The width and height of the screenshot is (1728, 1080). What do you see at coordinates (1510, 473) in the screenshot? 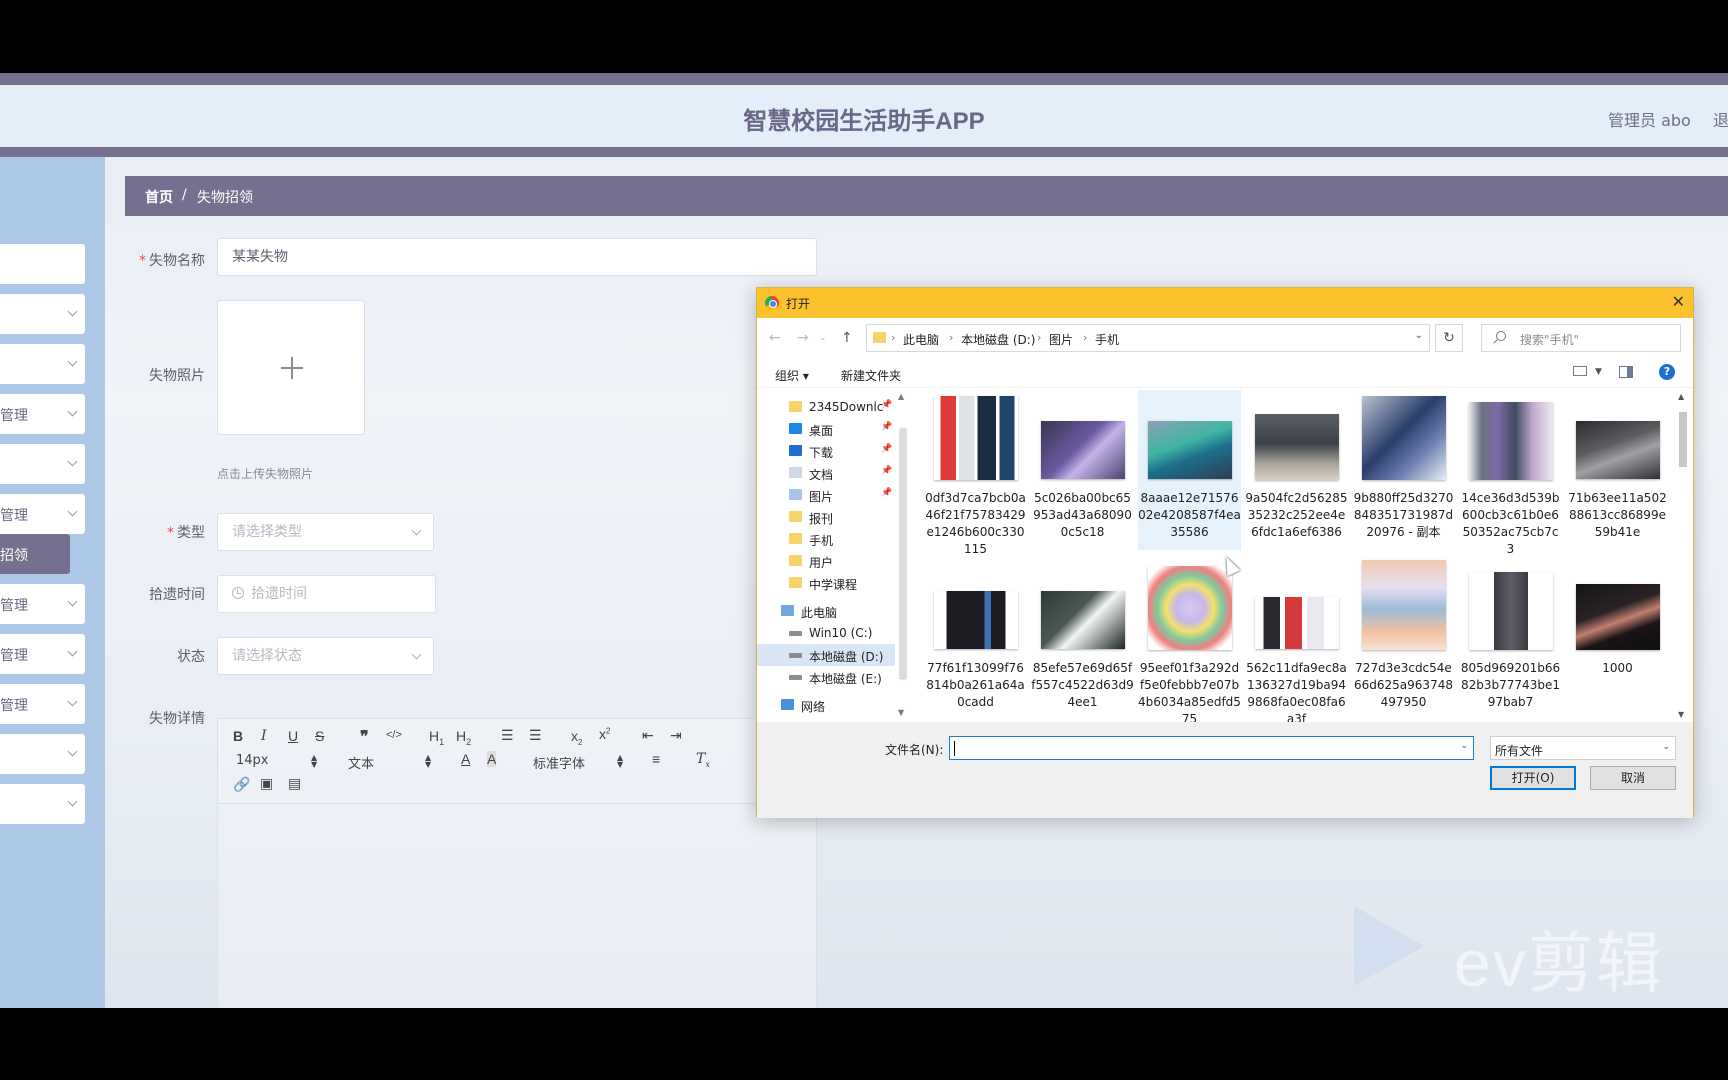
I see `file-item: 14ce36d3d539b600cb3c61b0e650352ac75cb7c3` at bounding box center [1510, 473].